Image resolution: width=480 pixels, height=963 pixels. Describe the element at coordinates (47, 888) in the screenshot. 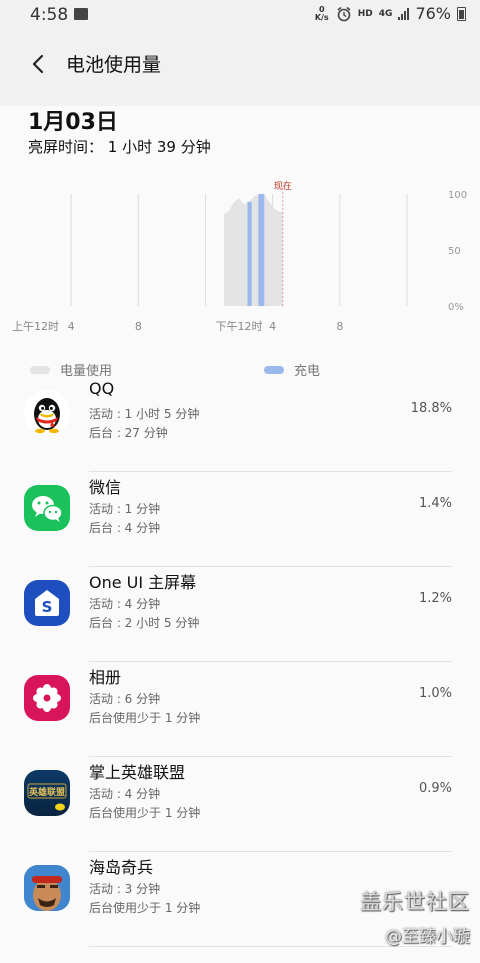

I see `boom-beach-icon` at that location.